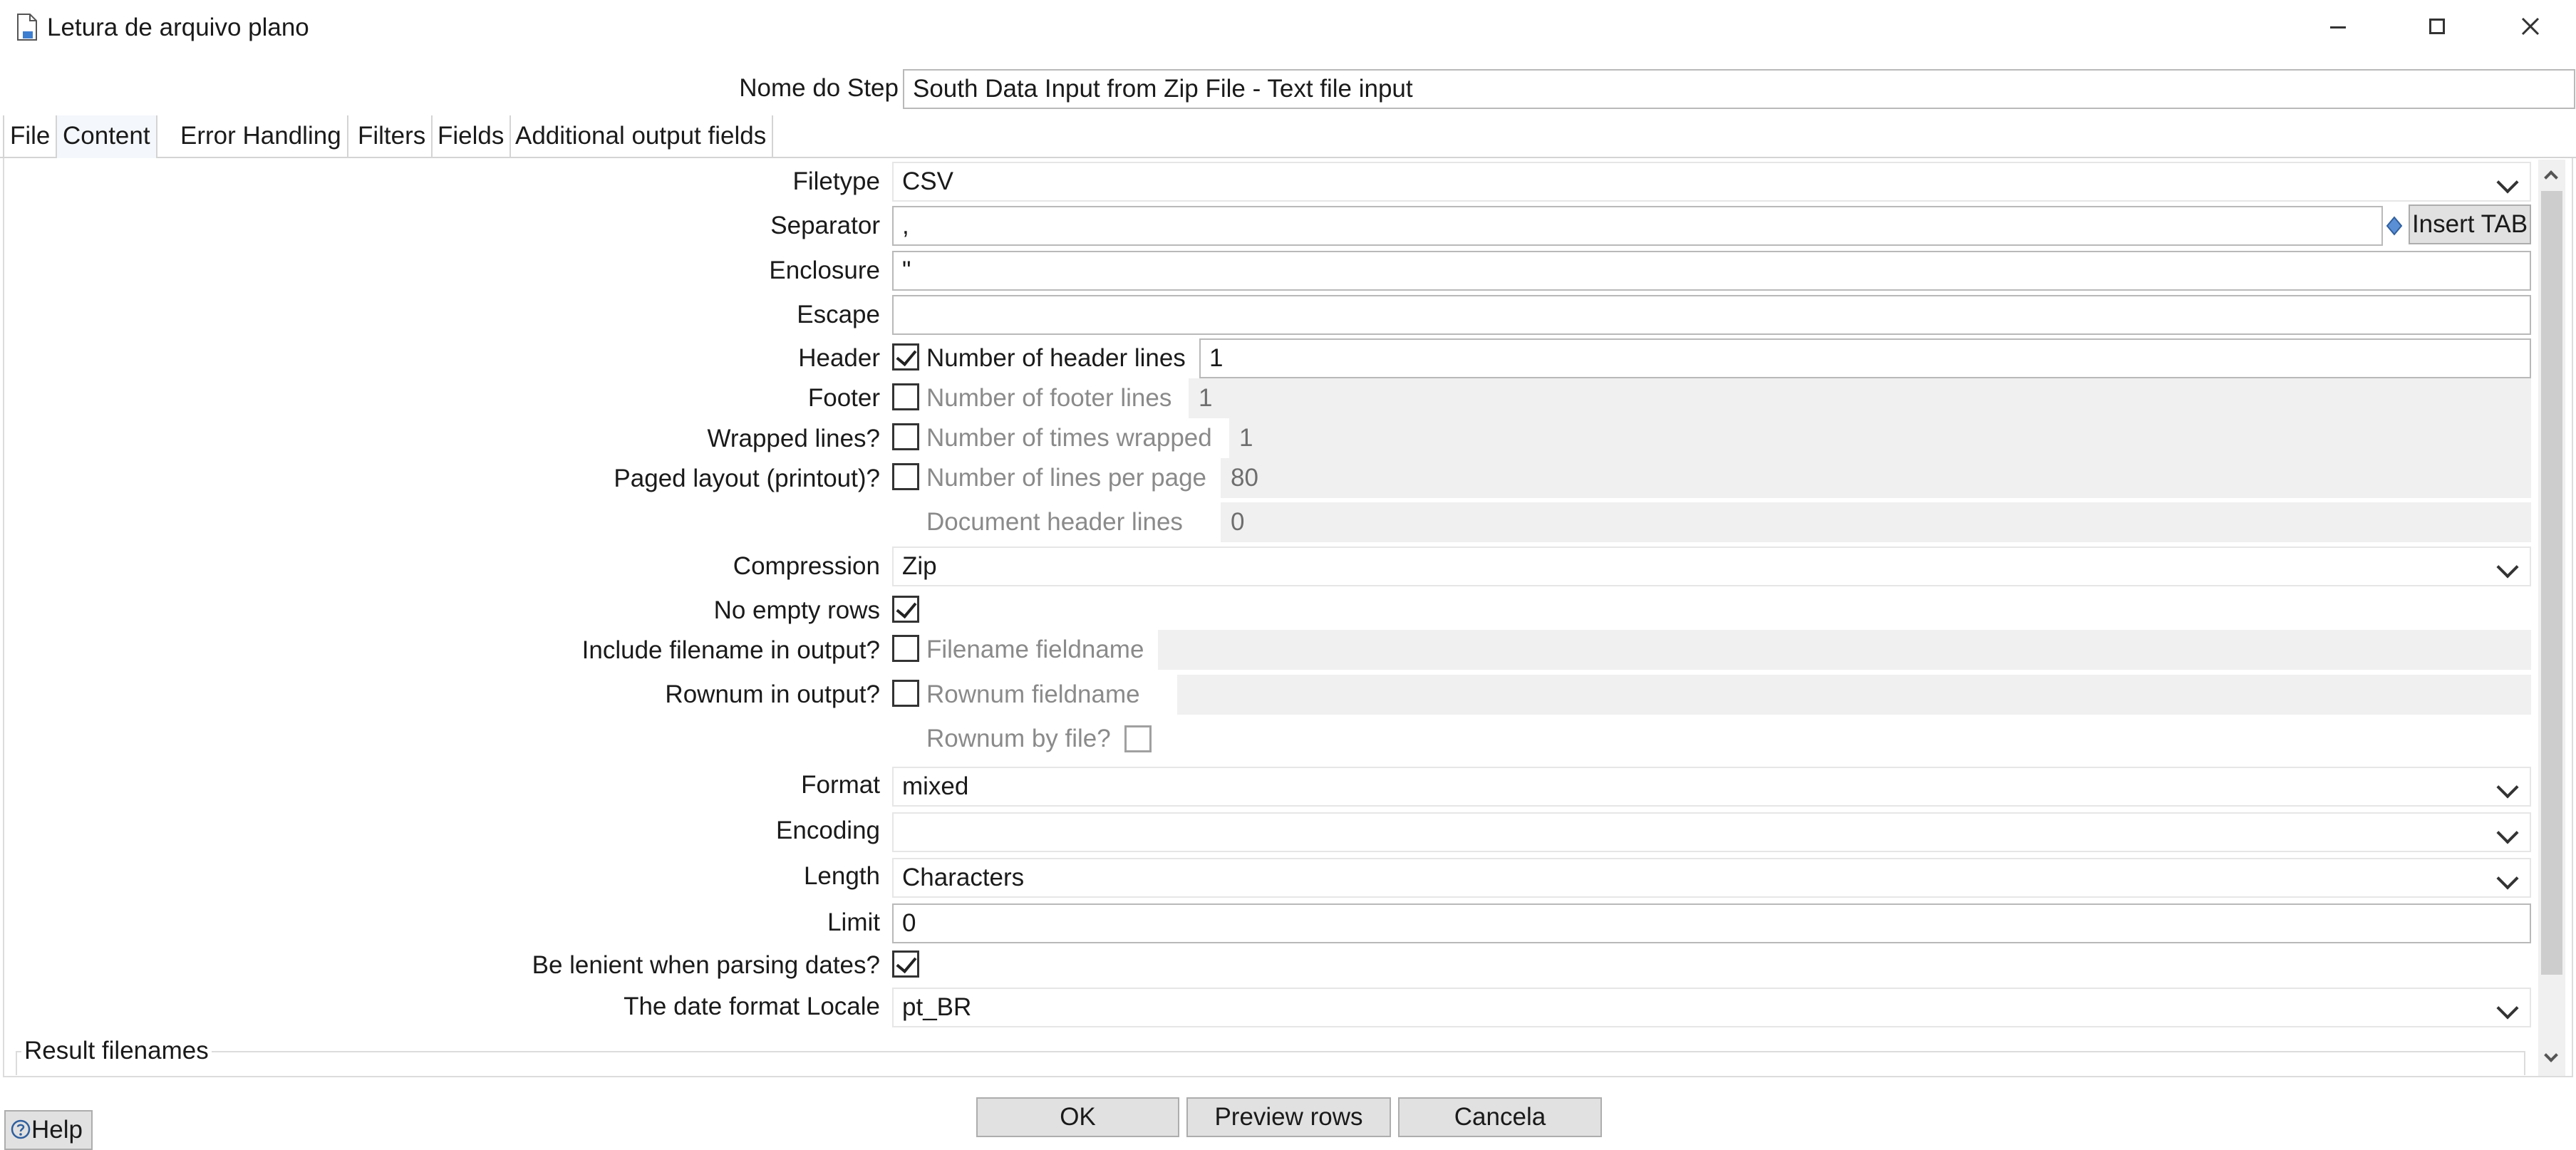  Describe the element at coordinates (1712, 315) in the screenshot. I see `escape-input` at that location.